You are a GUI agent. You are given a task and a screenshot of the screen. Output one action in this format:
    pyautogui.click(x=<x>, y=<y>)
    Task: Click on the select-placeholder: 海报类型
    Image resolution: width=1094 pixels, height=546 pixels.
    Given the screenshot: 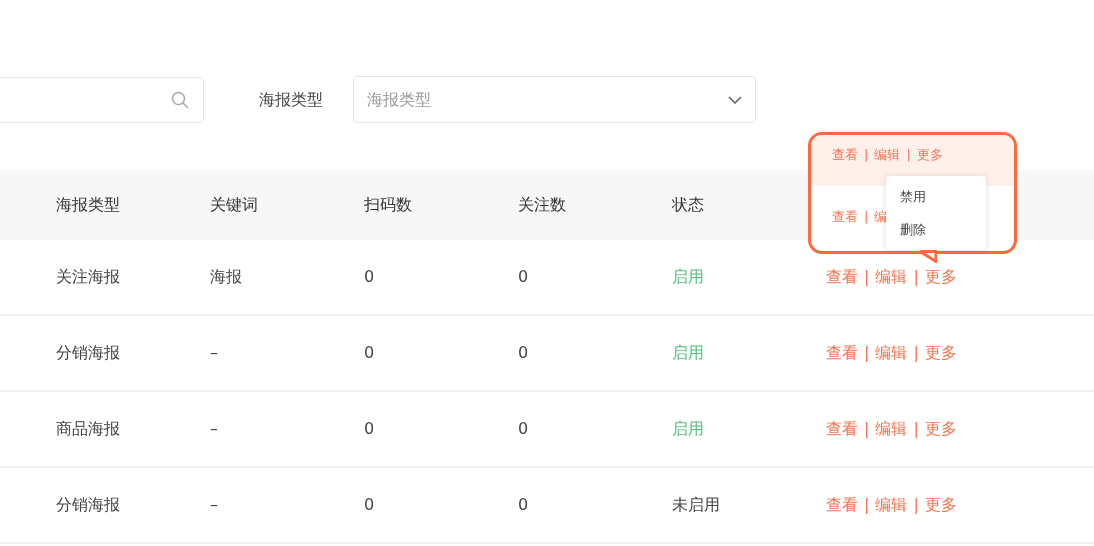 What is the action you would take?
    pyautogui.click(x=399, y=99)
    